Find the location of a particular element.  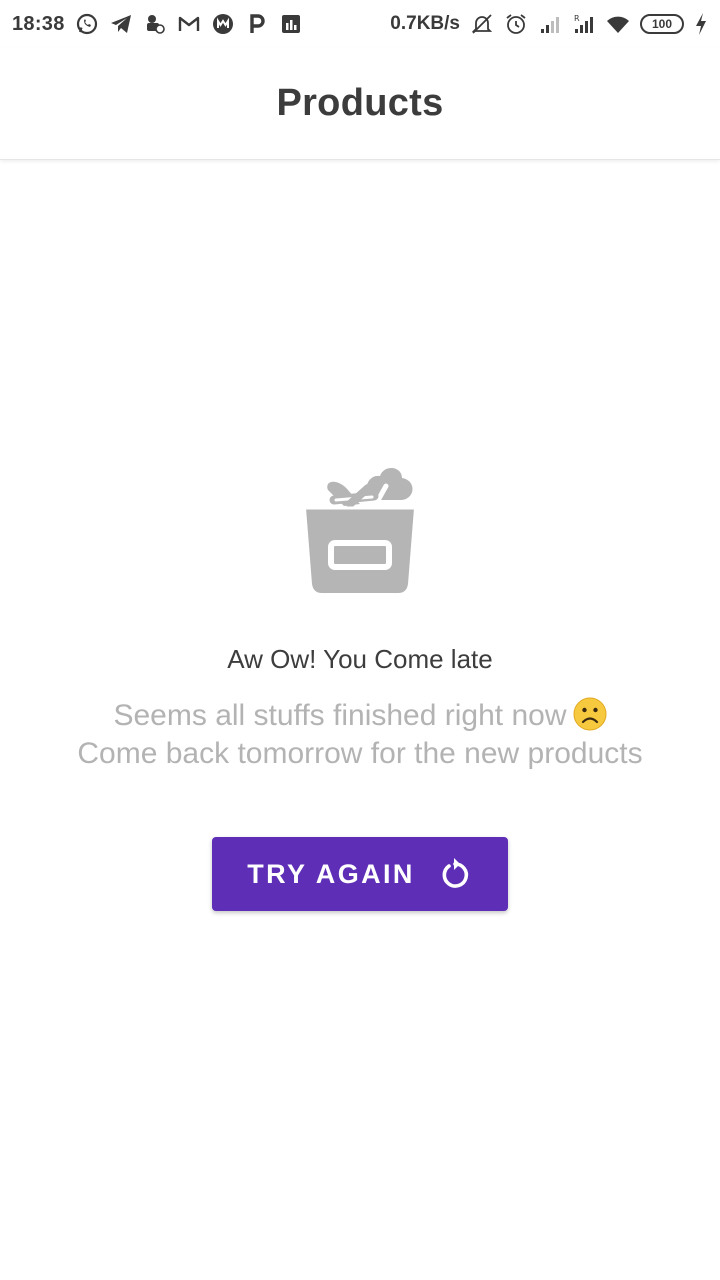

svg-text: R is located at coordinates (577, 18).